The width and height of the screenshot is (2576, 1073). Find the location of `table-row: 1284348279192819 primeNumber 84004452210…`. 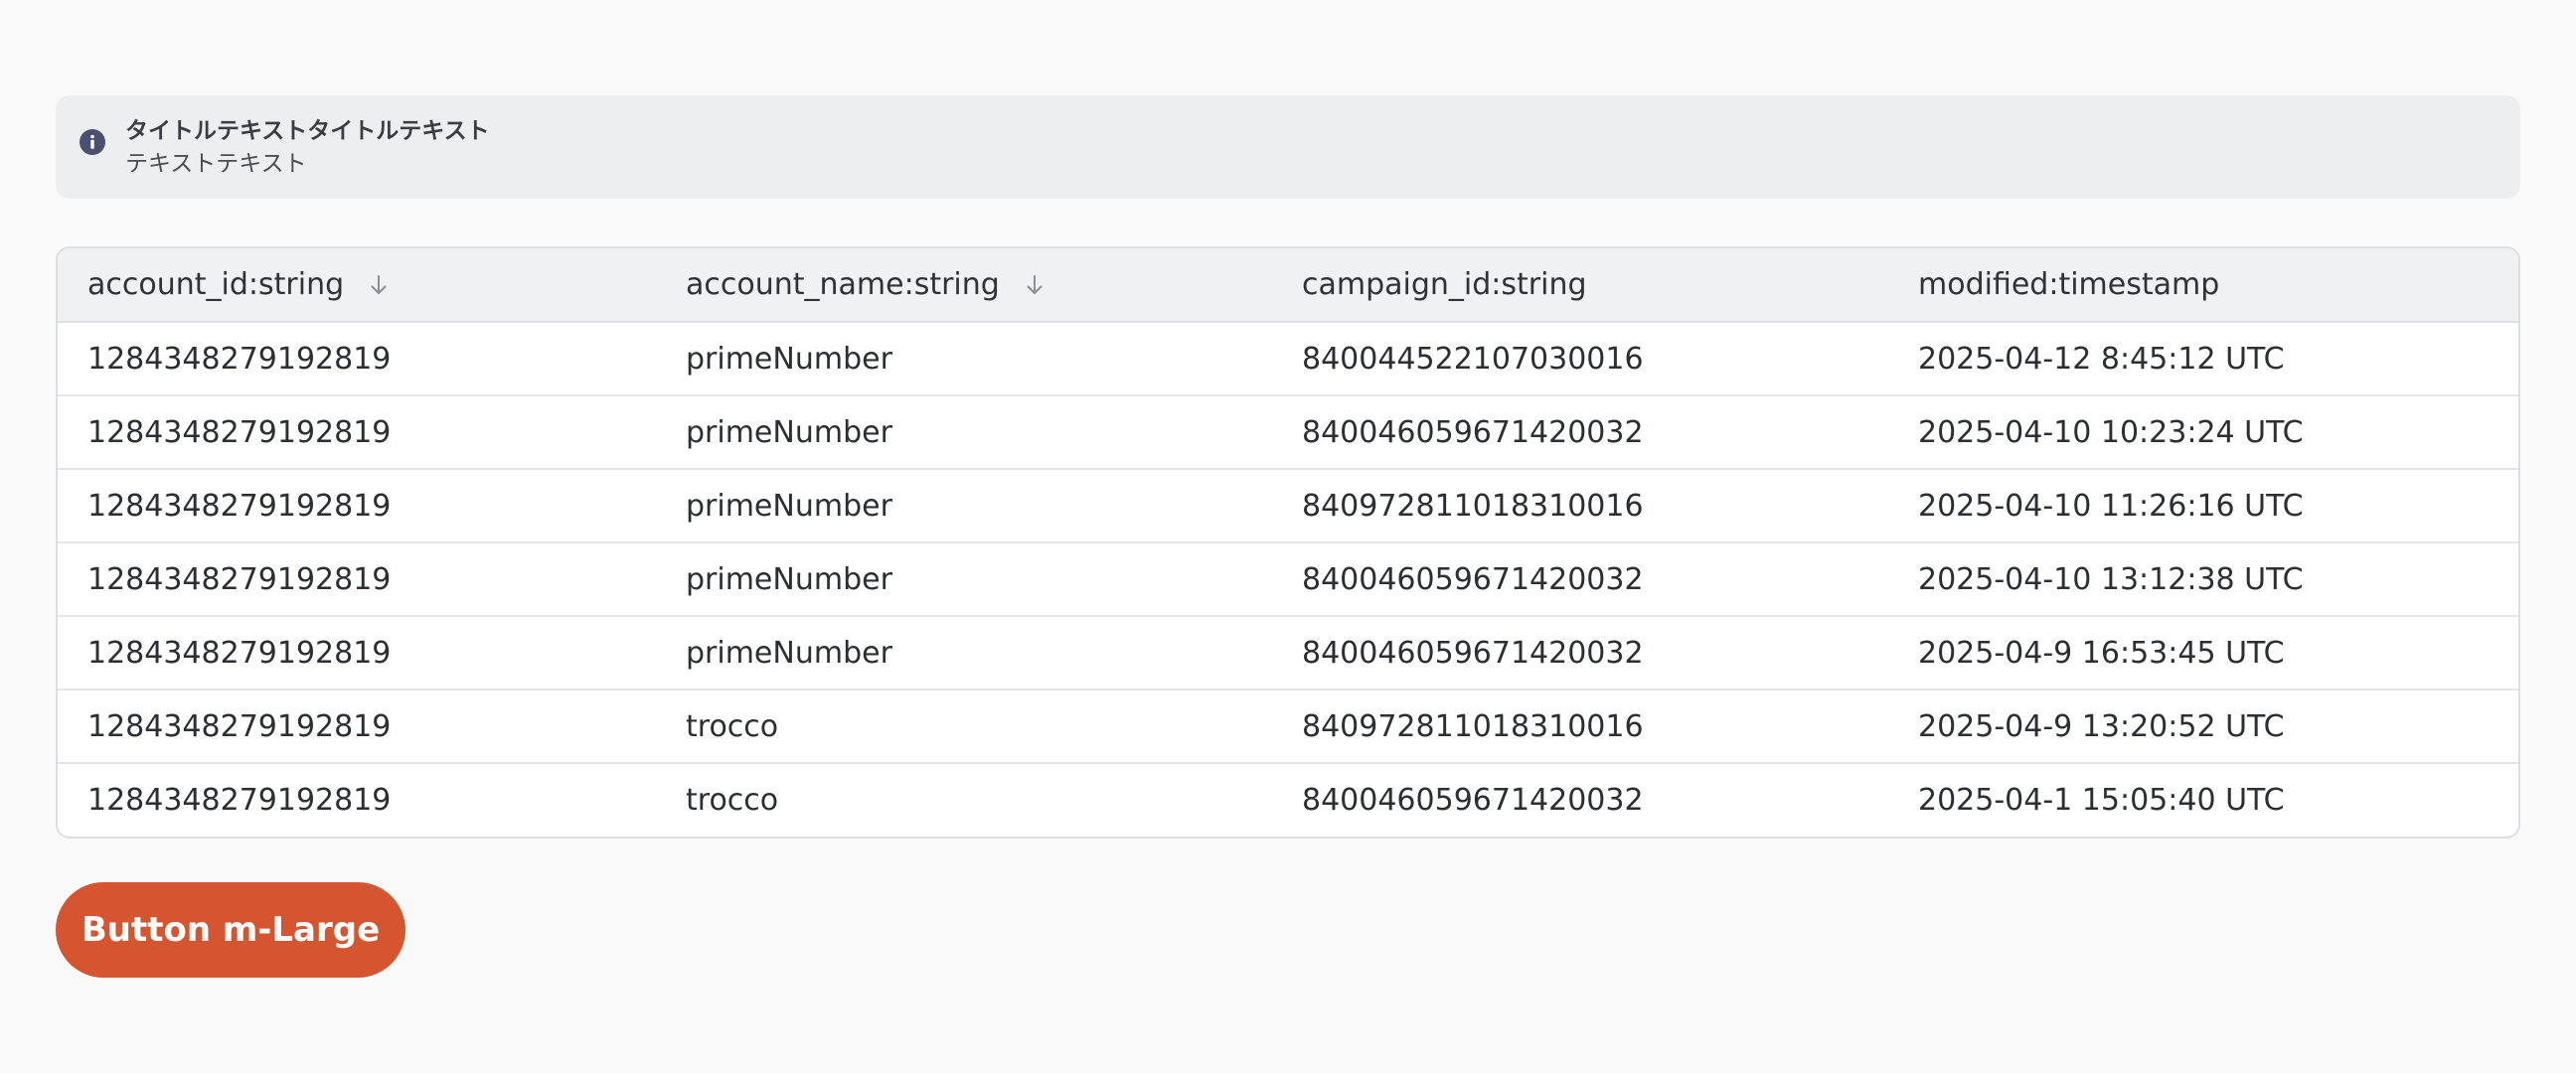

table-row: 1284348279192819 primeNumber 84004452210… is located at coordinates (1288, 358).